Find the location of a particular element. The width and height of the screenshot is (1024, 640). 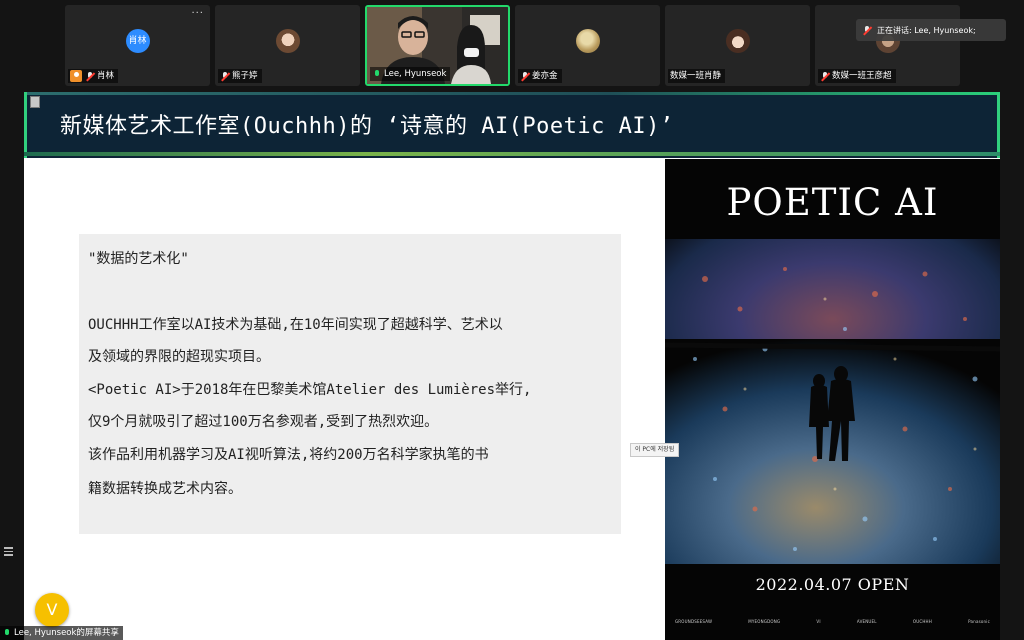

paragraph-line: 籍数据转换成艺术内容。 is located at coordinates (165, 489).